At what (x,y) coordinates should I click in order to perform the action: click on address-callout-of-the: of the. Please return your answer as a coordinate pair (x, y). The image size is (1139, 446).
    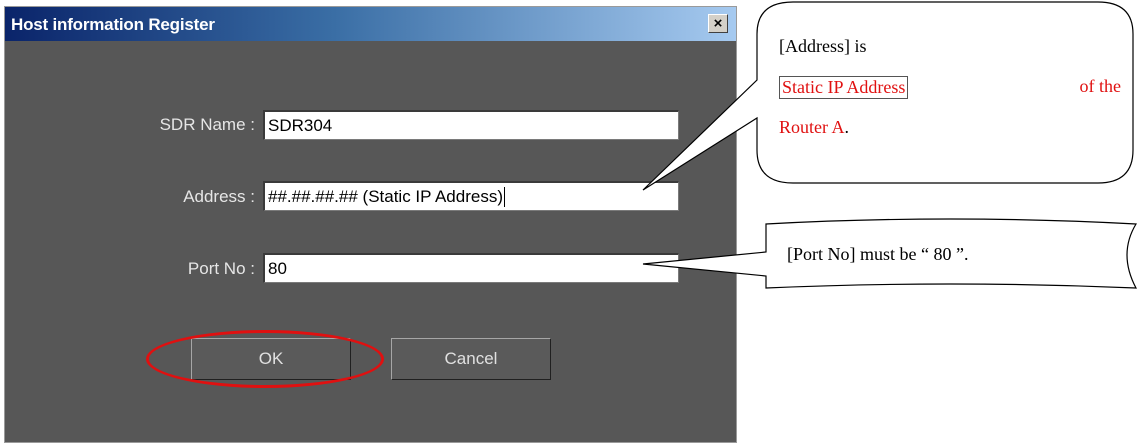
    Looking at the image, I should click on (1100, 86).